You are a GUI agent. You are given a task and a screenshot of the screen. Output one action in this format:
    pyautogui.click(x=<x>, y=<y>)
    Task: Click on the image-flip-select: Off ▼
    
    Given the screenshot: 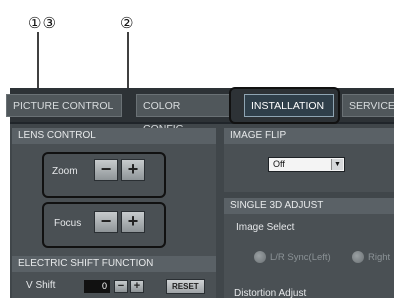 What is the action you would take?
    pyautogui.click(x=306, y=164)
    